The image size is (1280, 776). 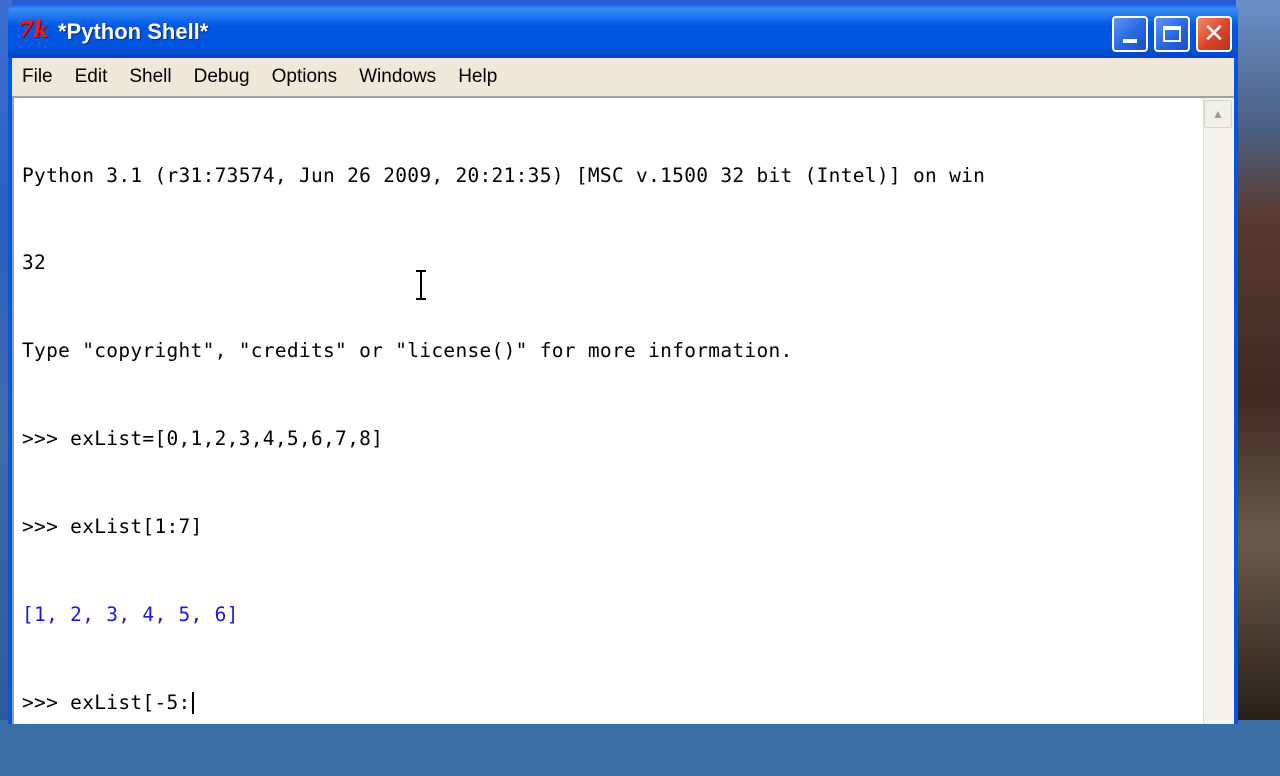 I want to click on shell-line-banner: 32, so click(x=34, y=263).